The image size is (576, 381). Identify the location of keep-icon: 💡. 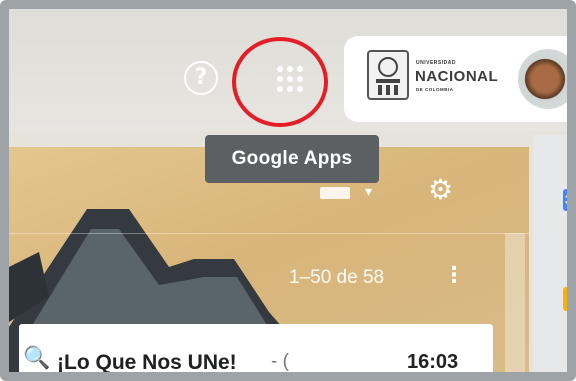
(565, 299).